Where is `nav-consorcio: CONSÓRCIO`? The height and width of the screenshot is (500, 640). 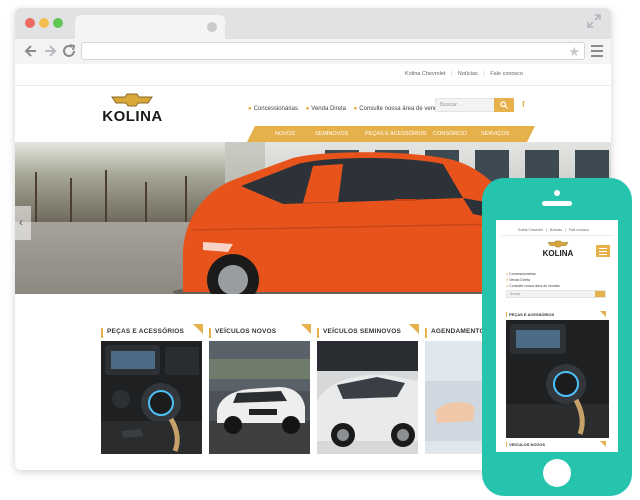
nav-consorcio: CONSÓRCIO is located at coordinates (450, 134).